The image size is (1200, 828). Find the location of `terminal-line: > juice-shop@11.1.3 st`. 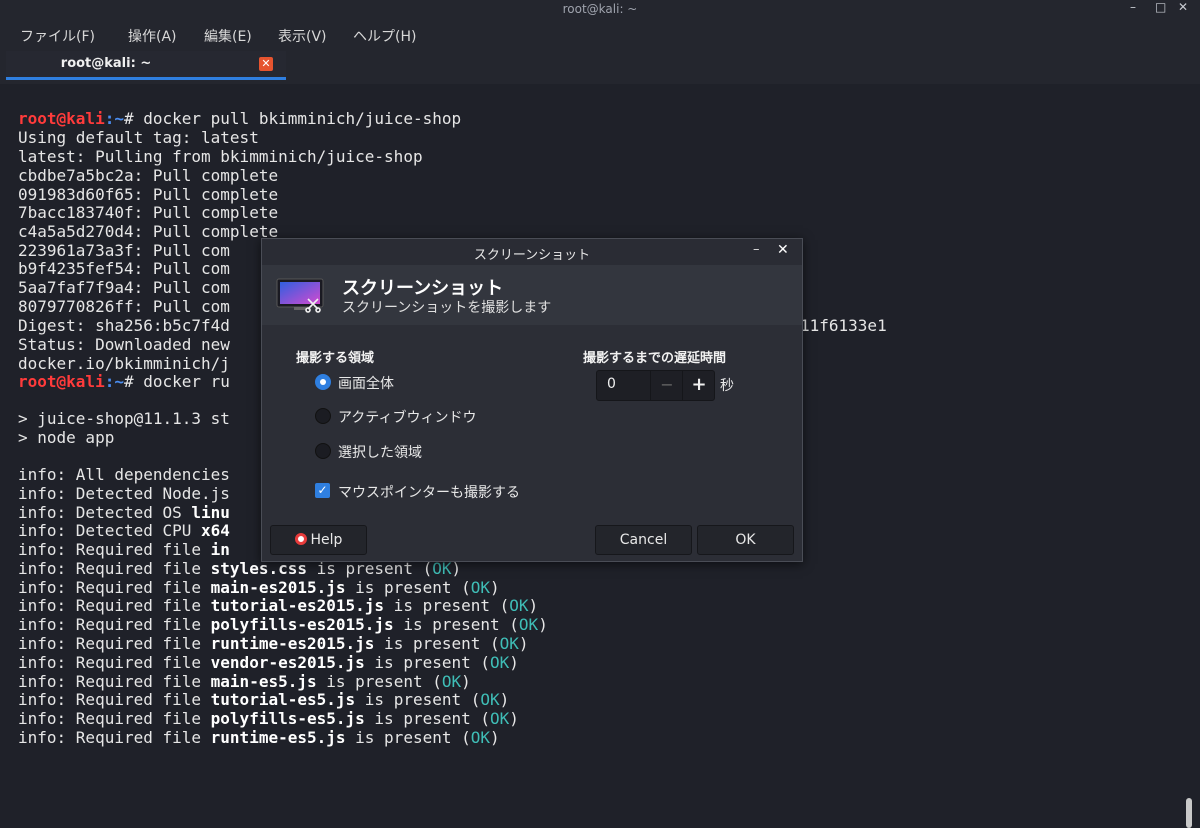

terminal-line: > juice-shop@11.1.3 st is located at coordinates (124, 418).